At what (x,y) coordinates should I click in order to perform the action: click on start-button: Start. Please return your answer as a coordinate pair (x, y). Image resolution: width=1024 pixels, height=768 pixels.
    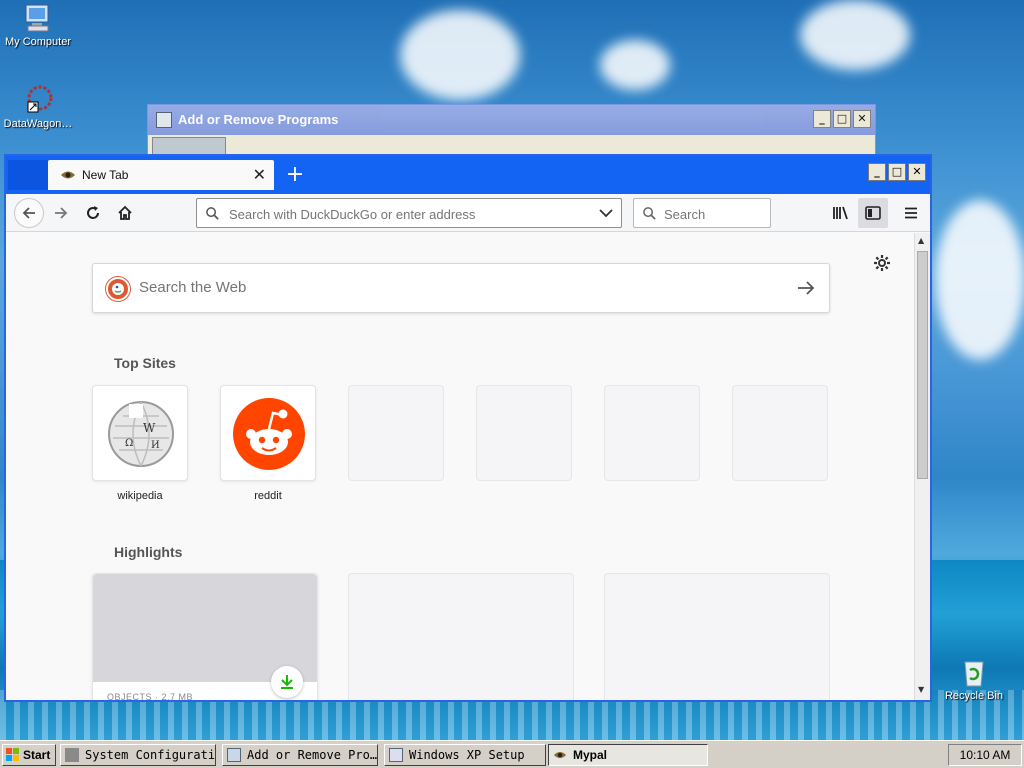
    Looking at the image, I should click on (29, 755).